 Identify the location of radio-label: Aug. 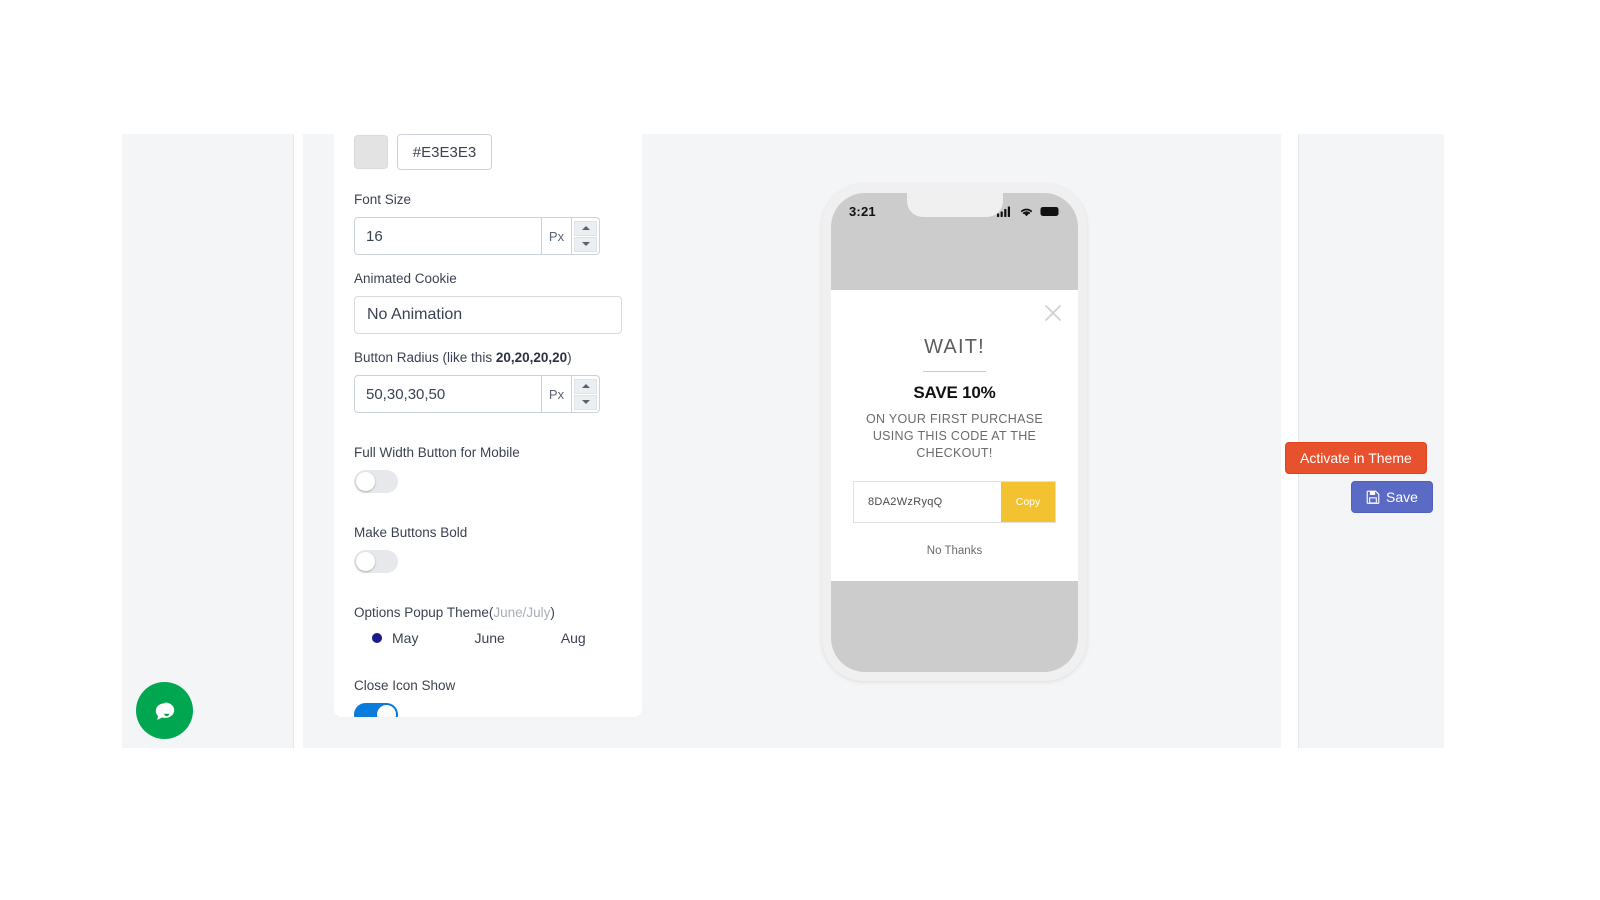
(573, 638).